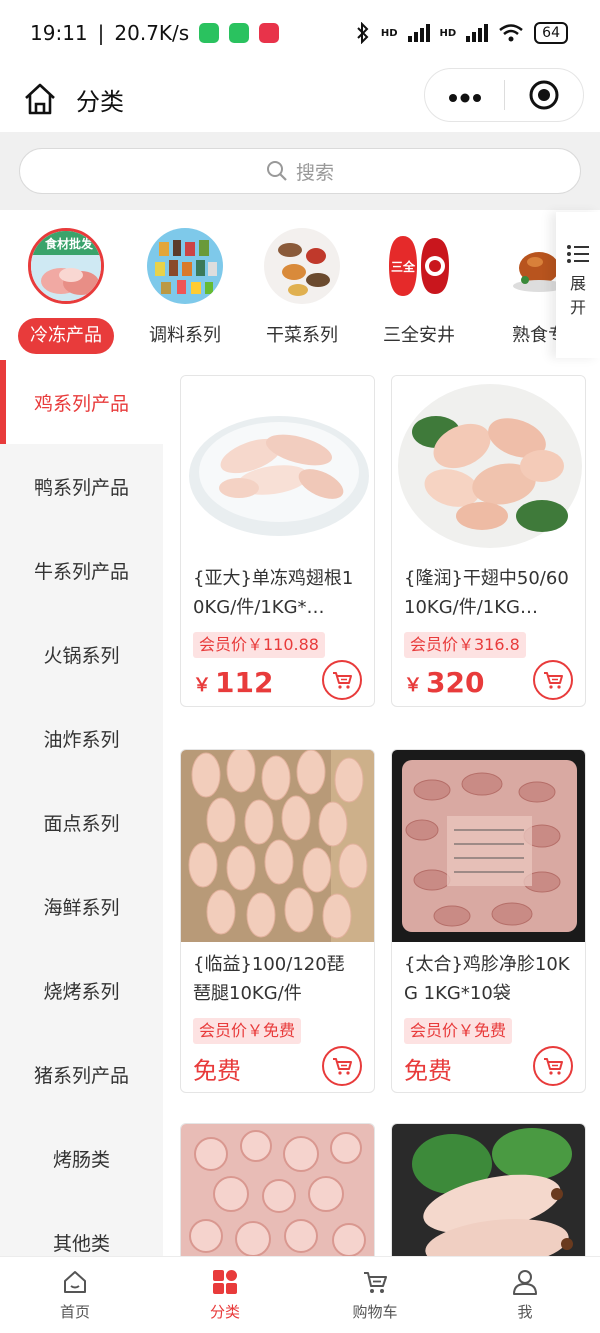  I want to click on product-card: {隆润}干翅中50/60 10KG/件/1KG… 会员价￥316.8 ￥ 320, so click(488, 541).